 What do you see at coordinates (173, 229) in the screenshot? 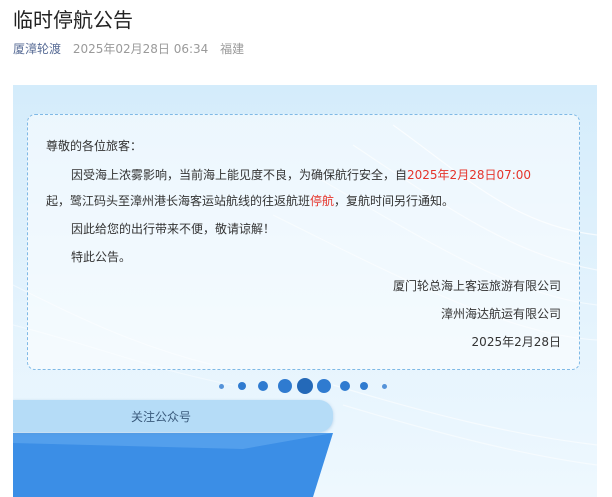
I see `notice-paragraph-2: 因此给您的出行带来不便，敬请谅解！` at bounding box center [173, 229].